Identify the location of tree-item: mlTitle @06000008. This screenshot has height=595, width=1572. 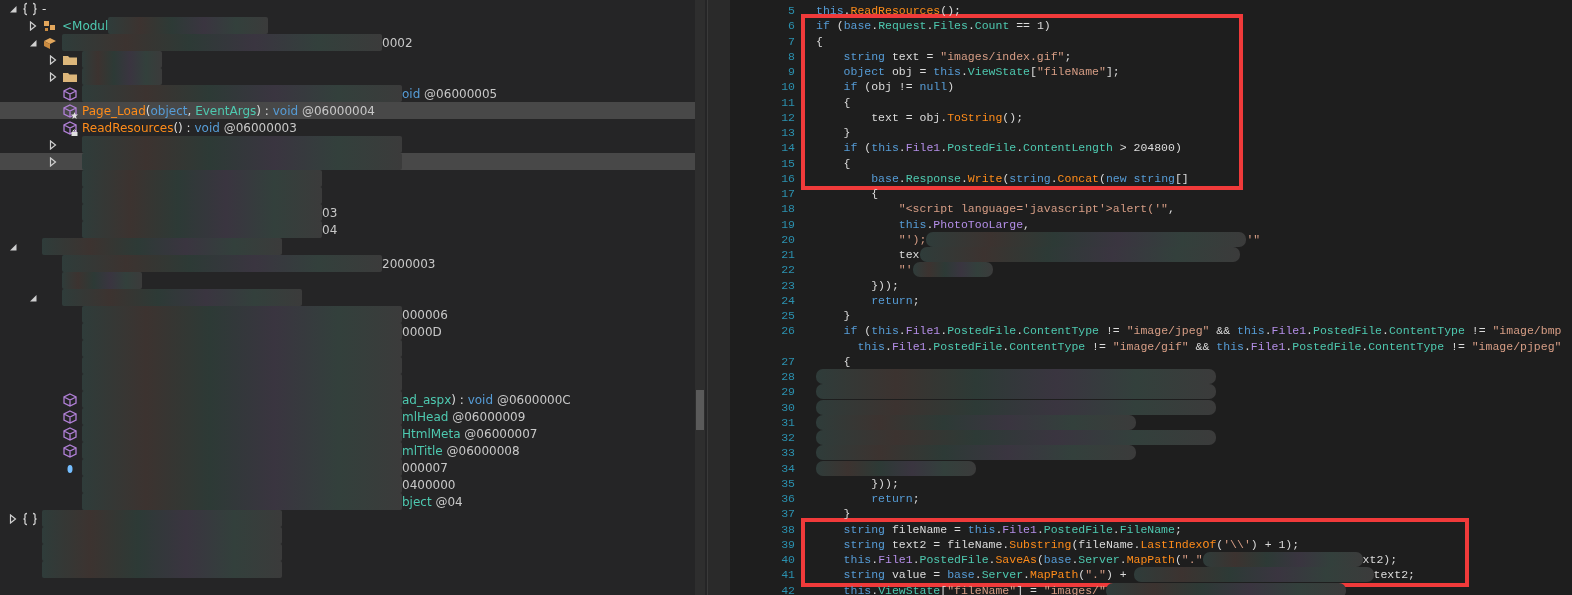
(347, 450).